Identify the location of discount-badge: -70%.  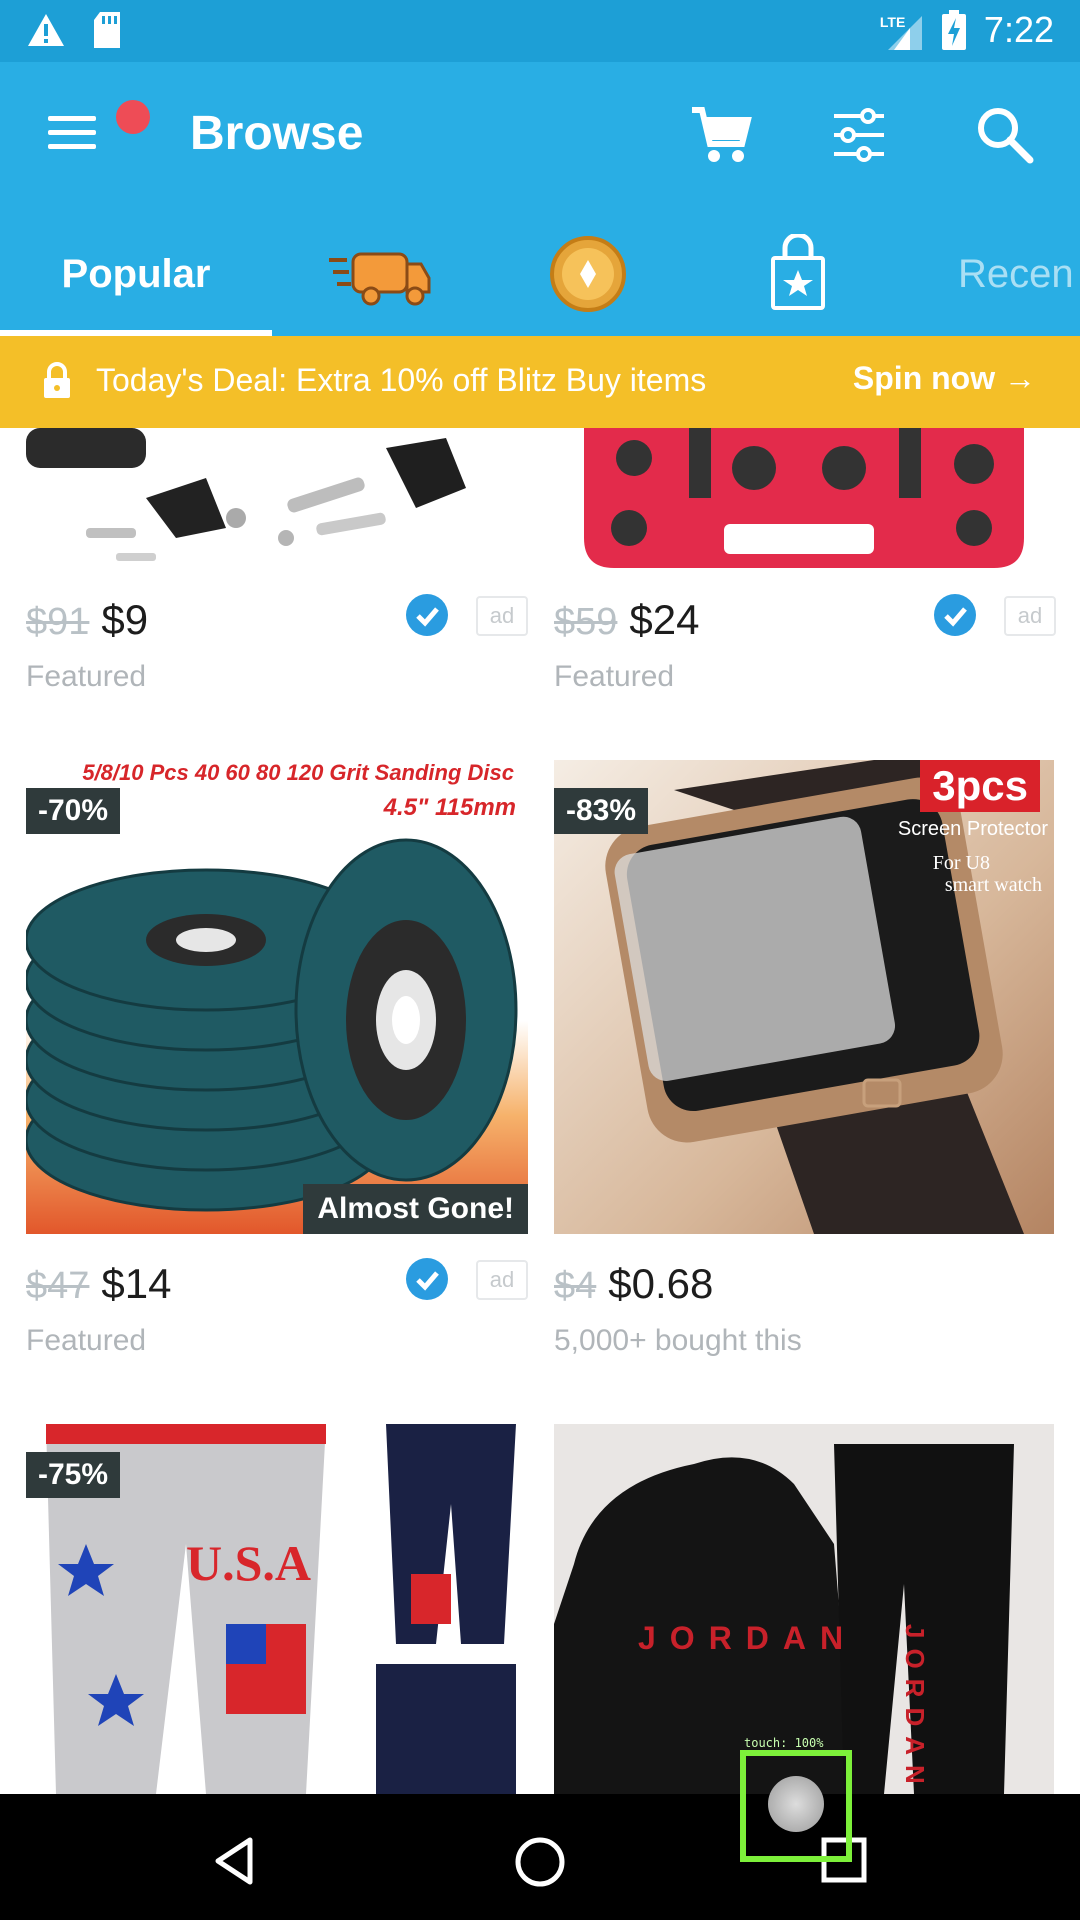
(73, 811).